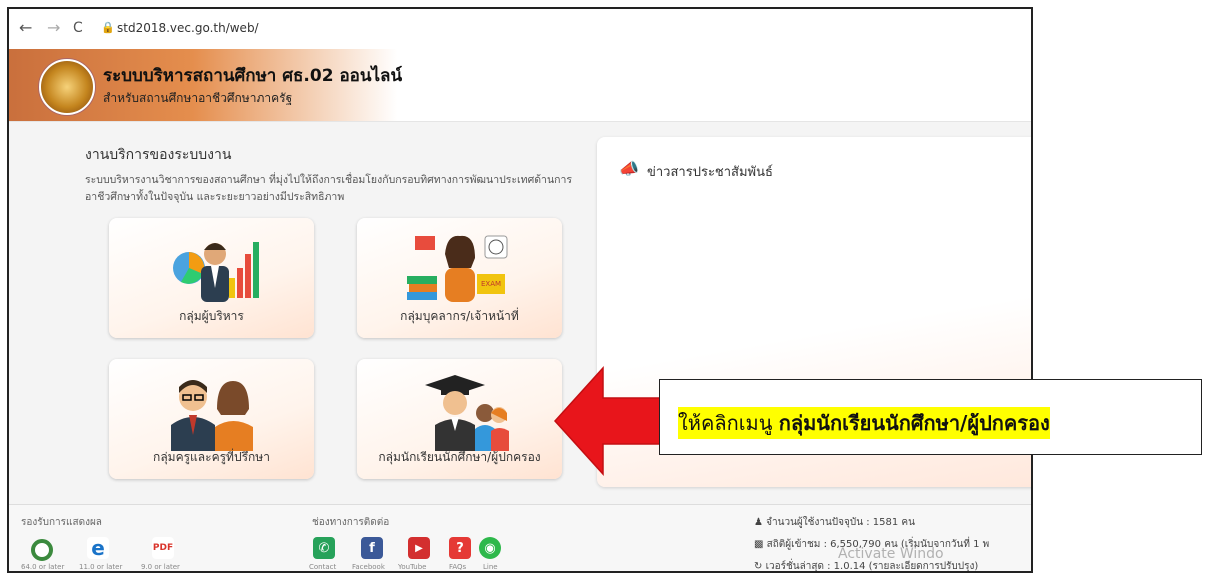  Describe the element at coordinates (914, 423) in the screenshot. I see `instruction-menu-name: กลุ่มนักเรียนนักศึกษา/ผู้ปกครอง` at that location.